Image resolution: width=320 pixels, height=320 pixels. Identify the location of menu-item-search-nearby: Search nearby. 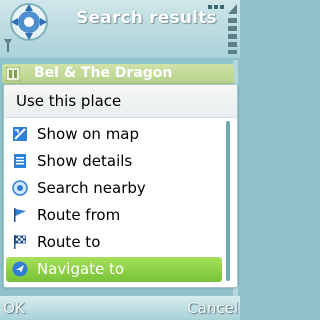
(114, 188).